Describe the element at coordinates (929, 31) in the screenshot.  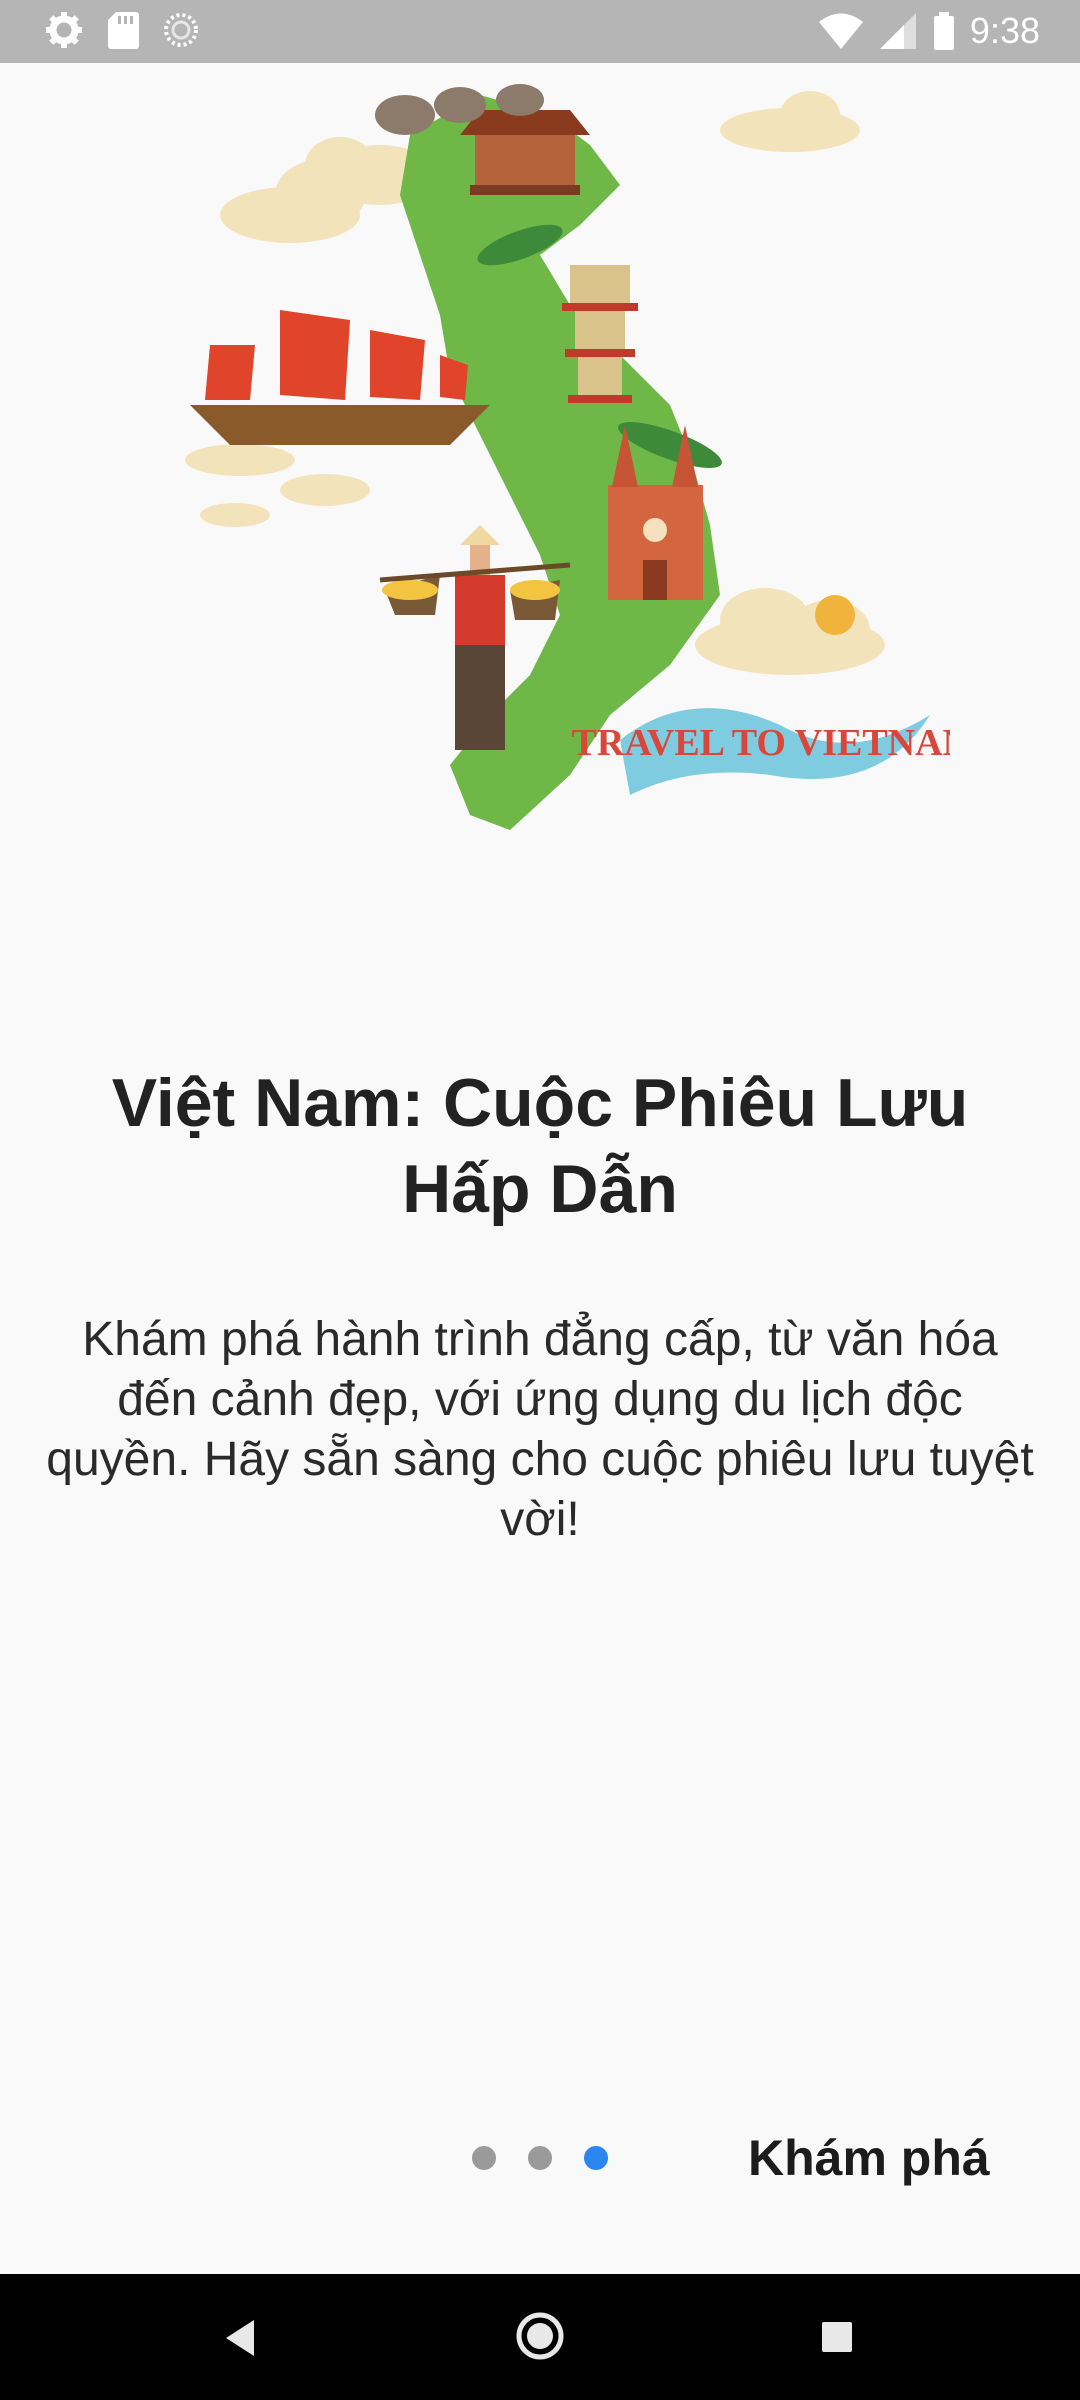
I see `status-right-icons: 9:38` at that location.